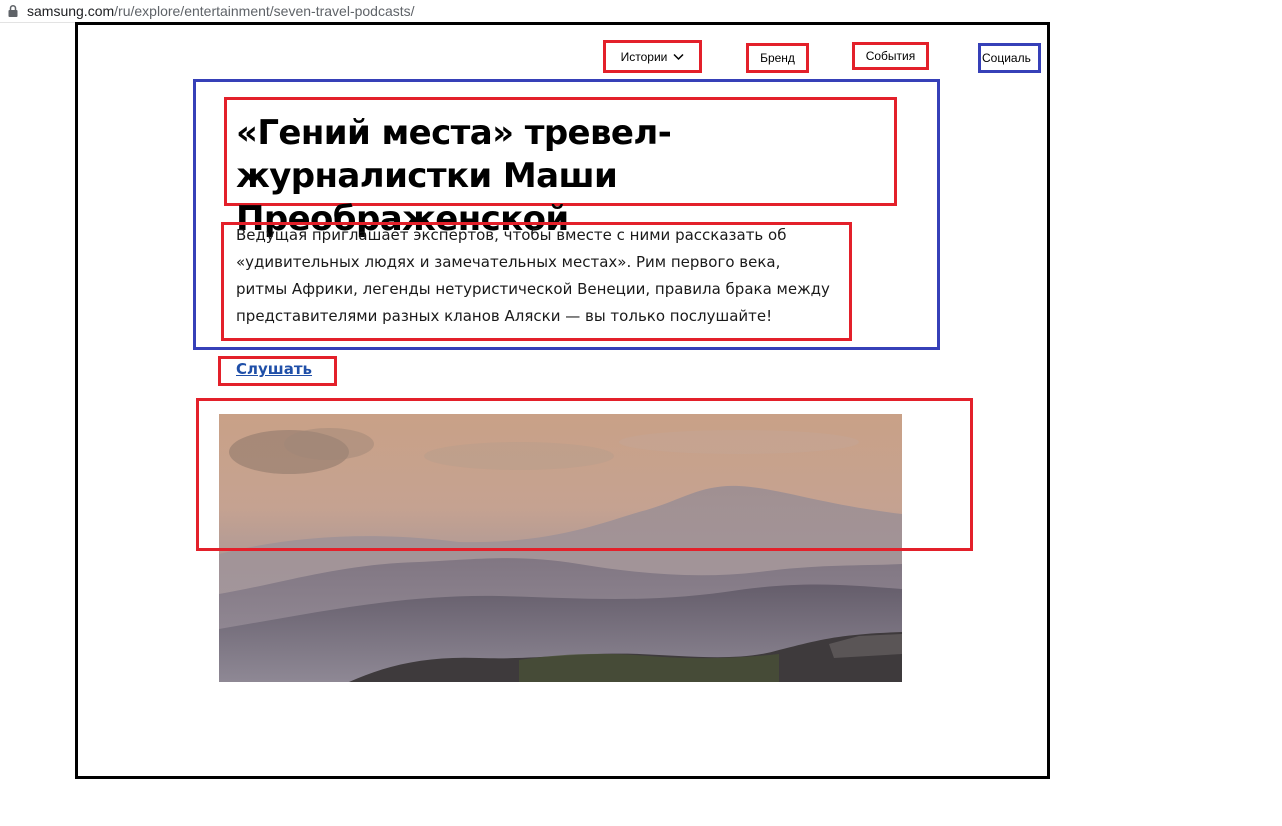 This screenshot has width=1282, height=826. Describe the element at coordinates (584, 474) in the screenshot. I see `hero-annotation` at that location.